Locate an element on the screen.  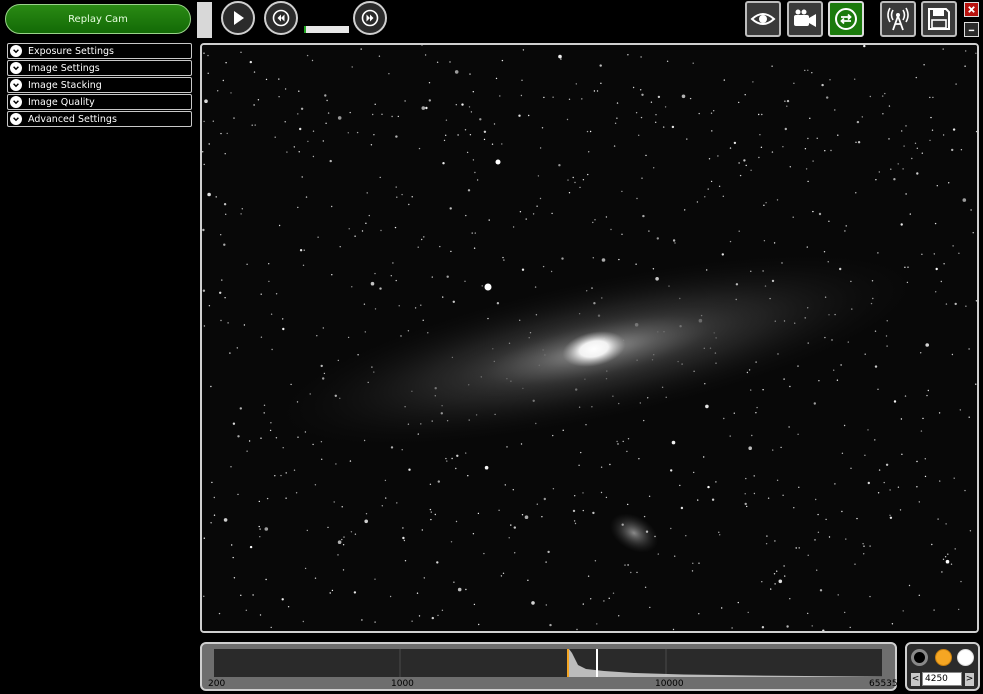
save-button is located at coordinates (939, 19).